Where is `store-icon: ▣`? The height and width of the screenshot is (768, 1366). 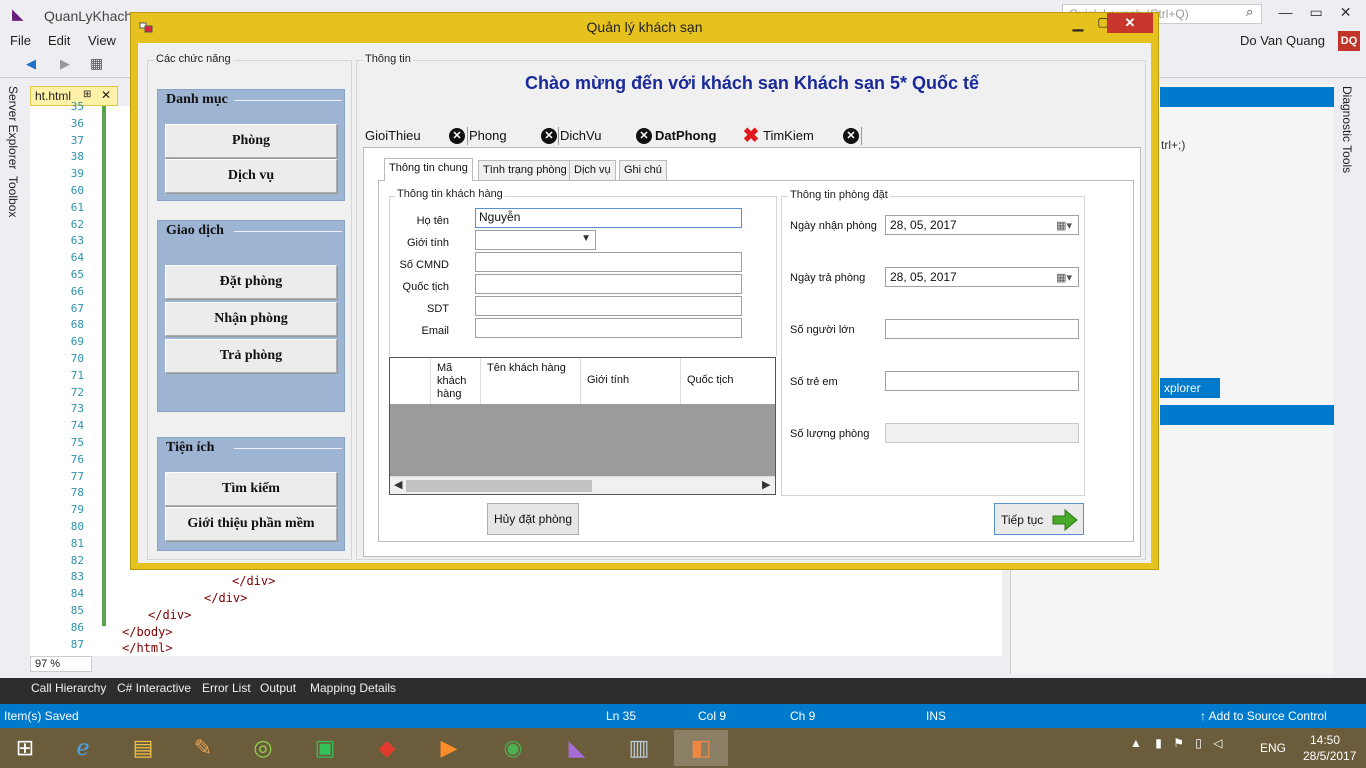
store-icon: ▣ is located at coordinates (325, 748).